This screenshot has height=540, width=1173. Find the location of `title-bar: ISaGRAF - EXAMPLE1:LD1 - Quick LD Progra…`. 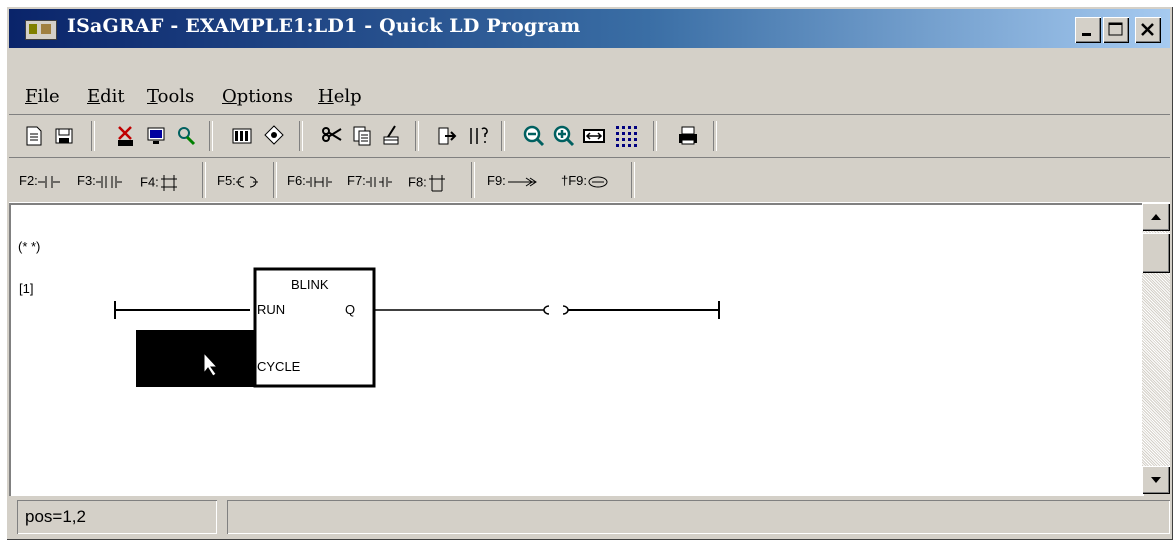

title-bar: ISaGRAF - EXAMPLE1:LD1 - Quick LD Progra… is located at coordinates (589, 28).